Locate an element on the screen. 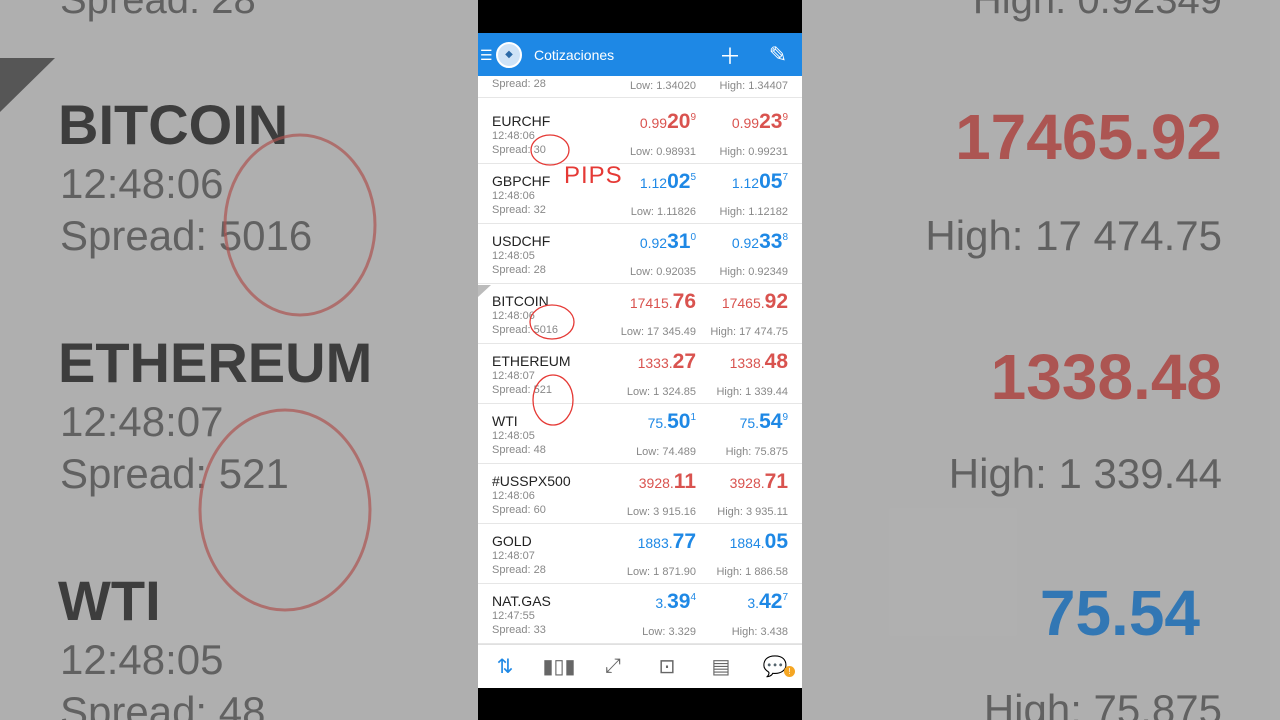 Image resolution: width=1280 pixels, height=720 pixels. bid-price: 0.92310 is located at coordinates (668, 242).